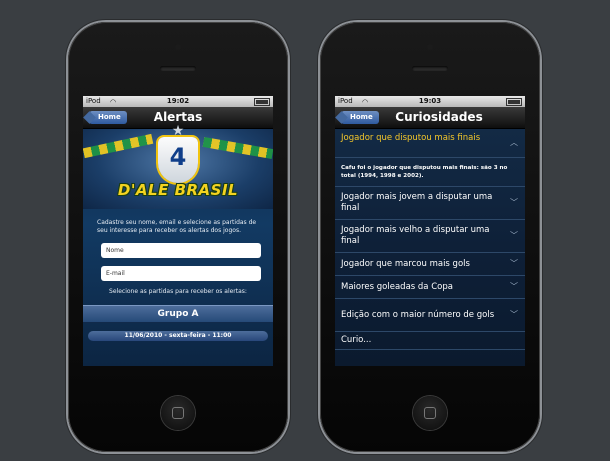  What do you see at coordinates (181, 273) in the screenshot?
I see `email-field: E-mail` at bounding box center [181, 273].